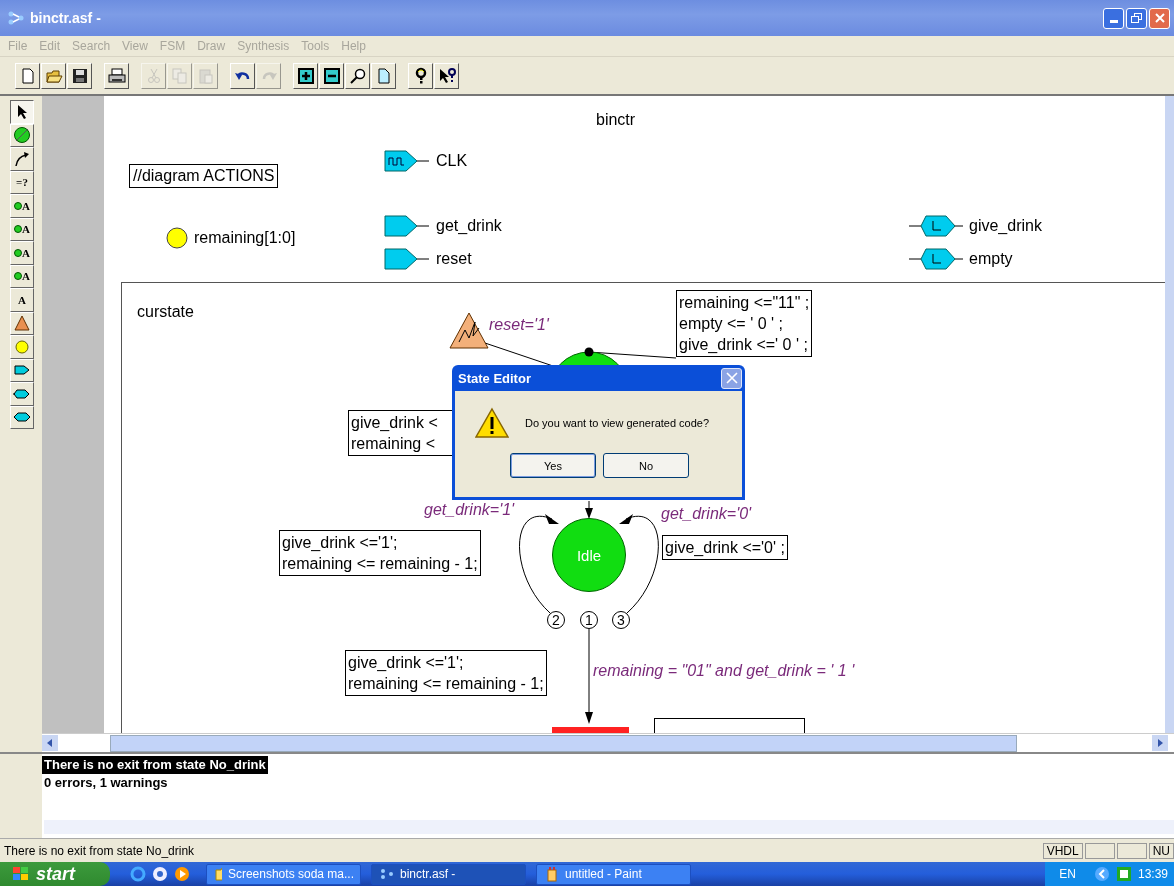 The width and height of the screenshot is (1174, 886). Describe the element at coordinates (100, 851) in the screenshot. I see `status-message: There is no exit from state No_drink` at that location.